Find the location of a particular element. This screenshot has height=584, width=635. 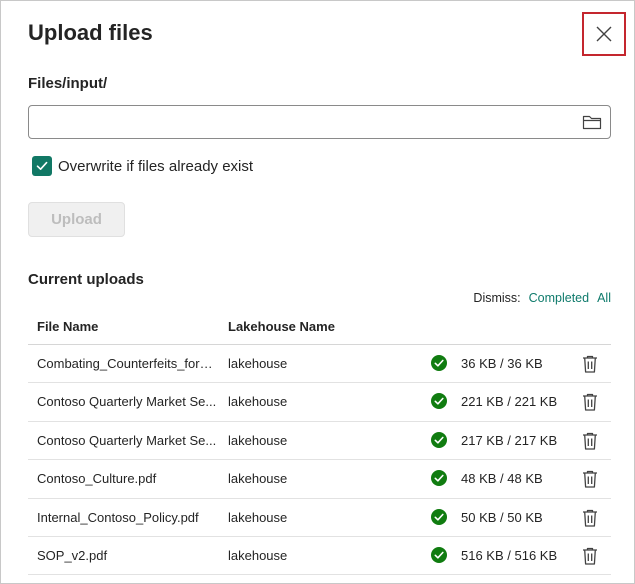

dialog-title: Upload files is located at coordinates (90, 32).